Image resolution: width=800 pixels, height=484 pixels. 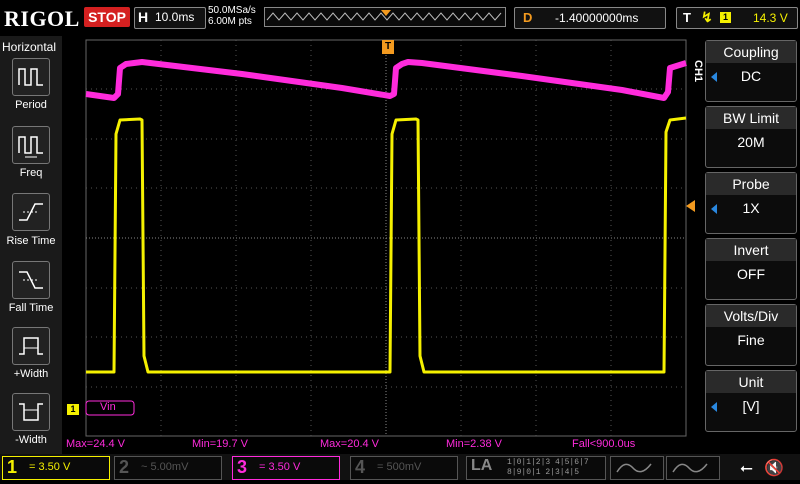 I want to click on volts-div-softkey: Volts/Div Fine, so click(x=751, y=335).